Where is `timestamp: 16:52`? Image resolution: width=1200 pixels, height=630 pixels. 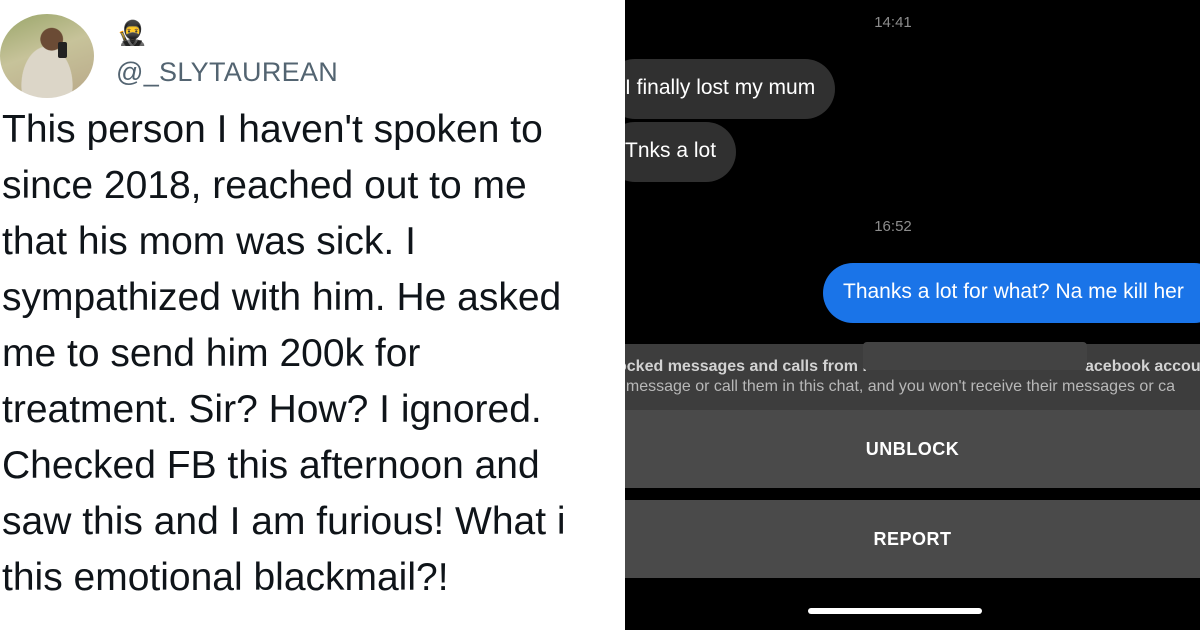
timestamp: 16:52 is located at coordinates (893, 226).